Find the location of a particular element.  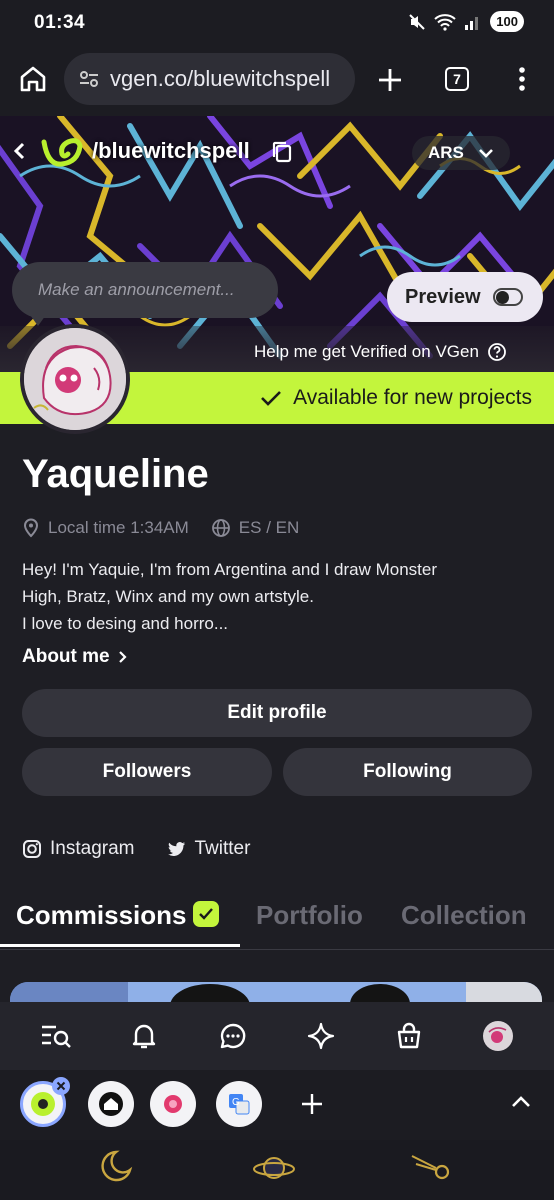

nav-profile is located at coordinates (498, 1036).